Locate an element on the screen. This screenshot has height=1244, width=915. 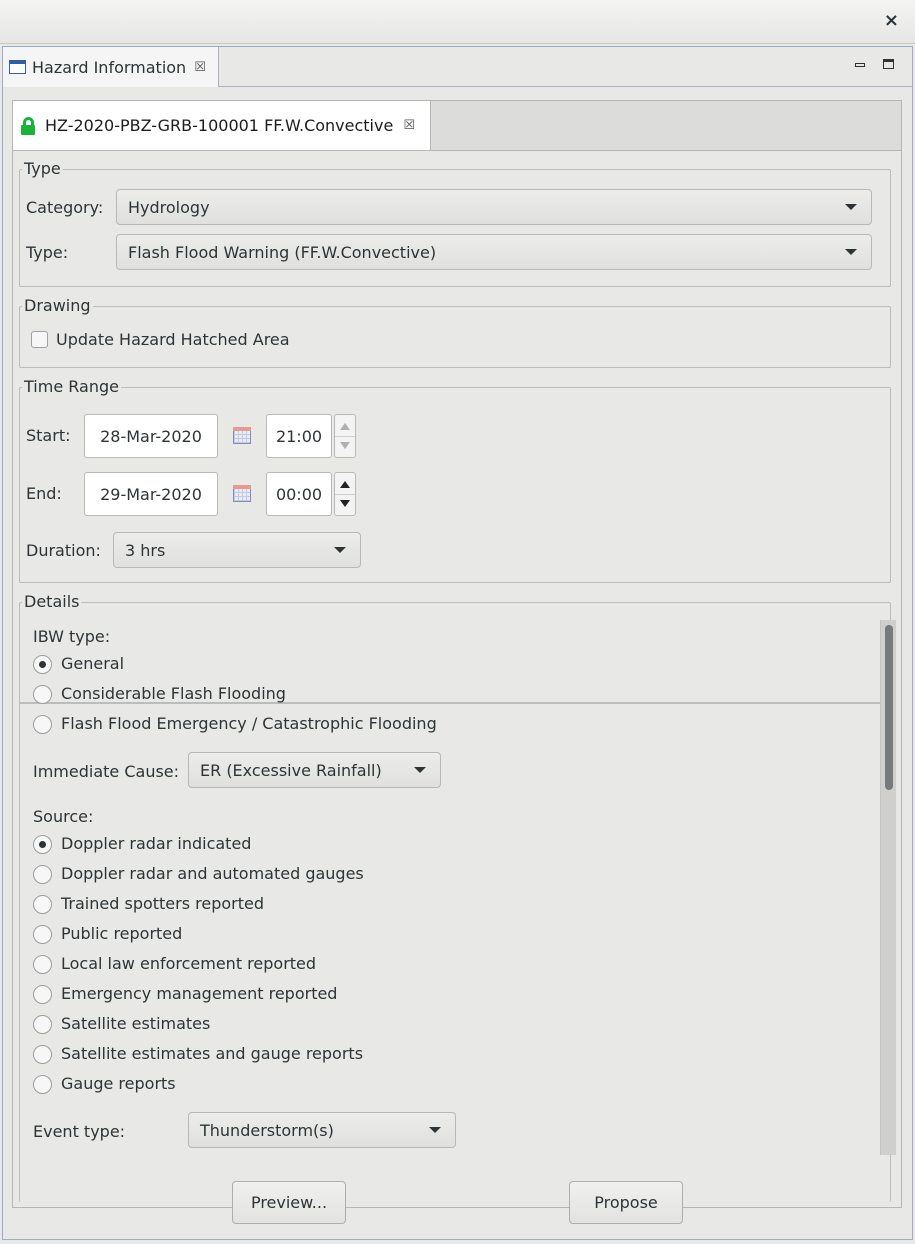
radio-label: Gauge reports is located at coordinates (118, 1083).